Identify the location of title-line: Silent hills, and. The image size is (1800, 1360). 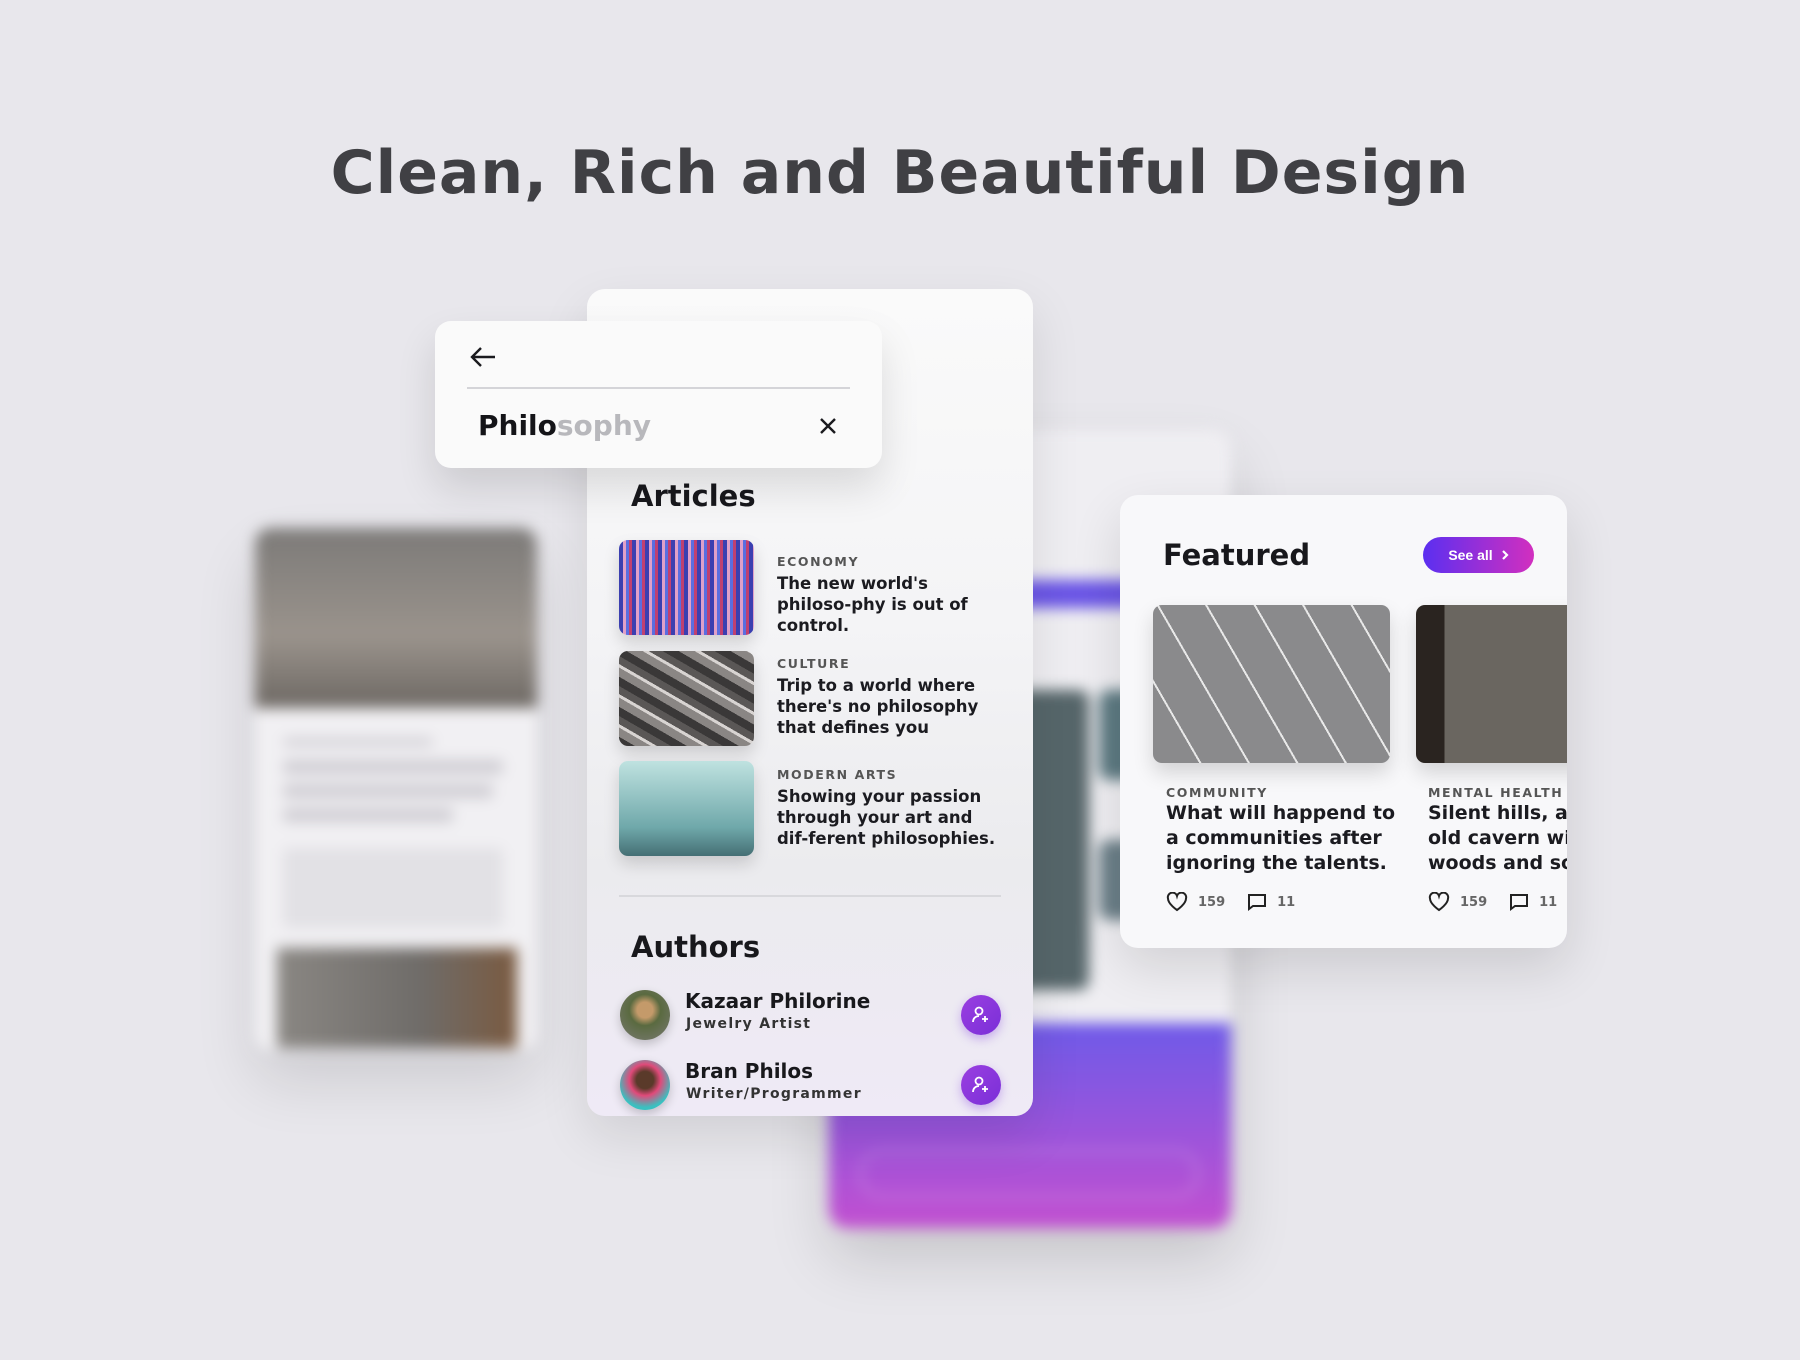
(1497, 813).